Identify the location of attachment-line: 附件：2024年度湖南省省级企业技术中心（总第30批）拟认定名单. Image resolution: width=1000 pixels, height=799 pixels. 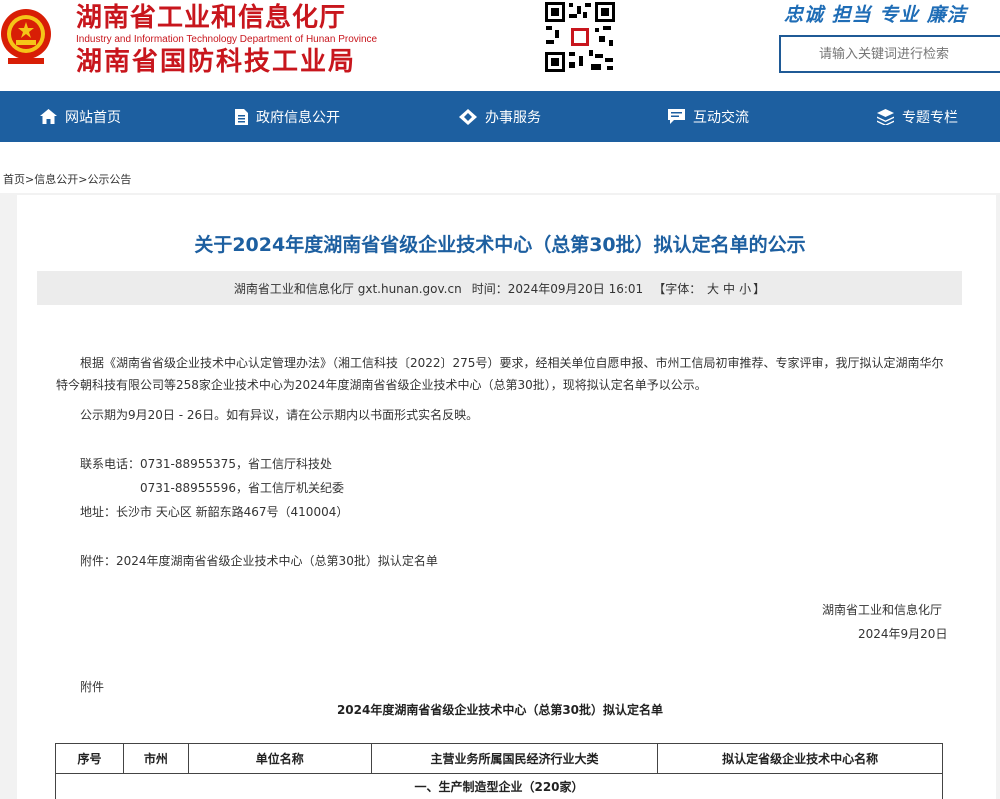
(259, 560).